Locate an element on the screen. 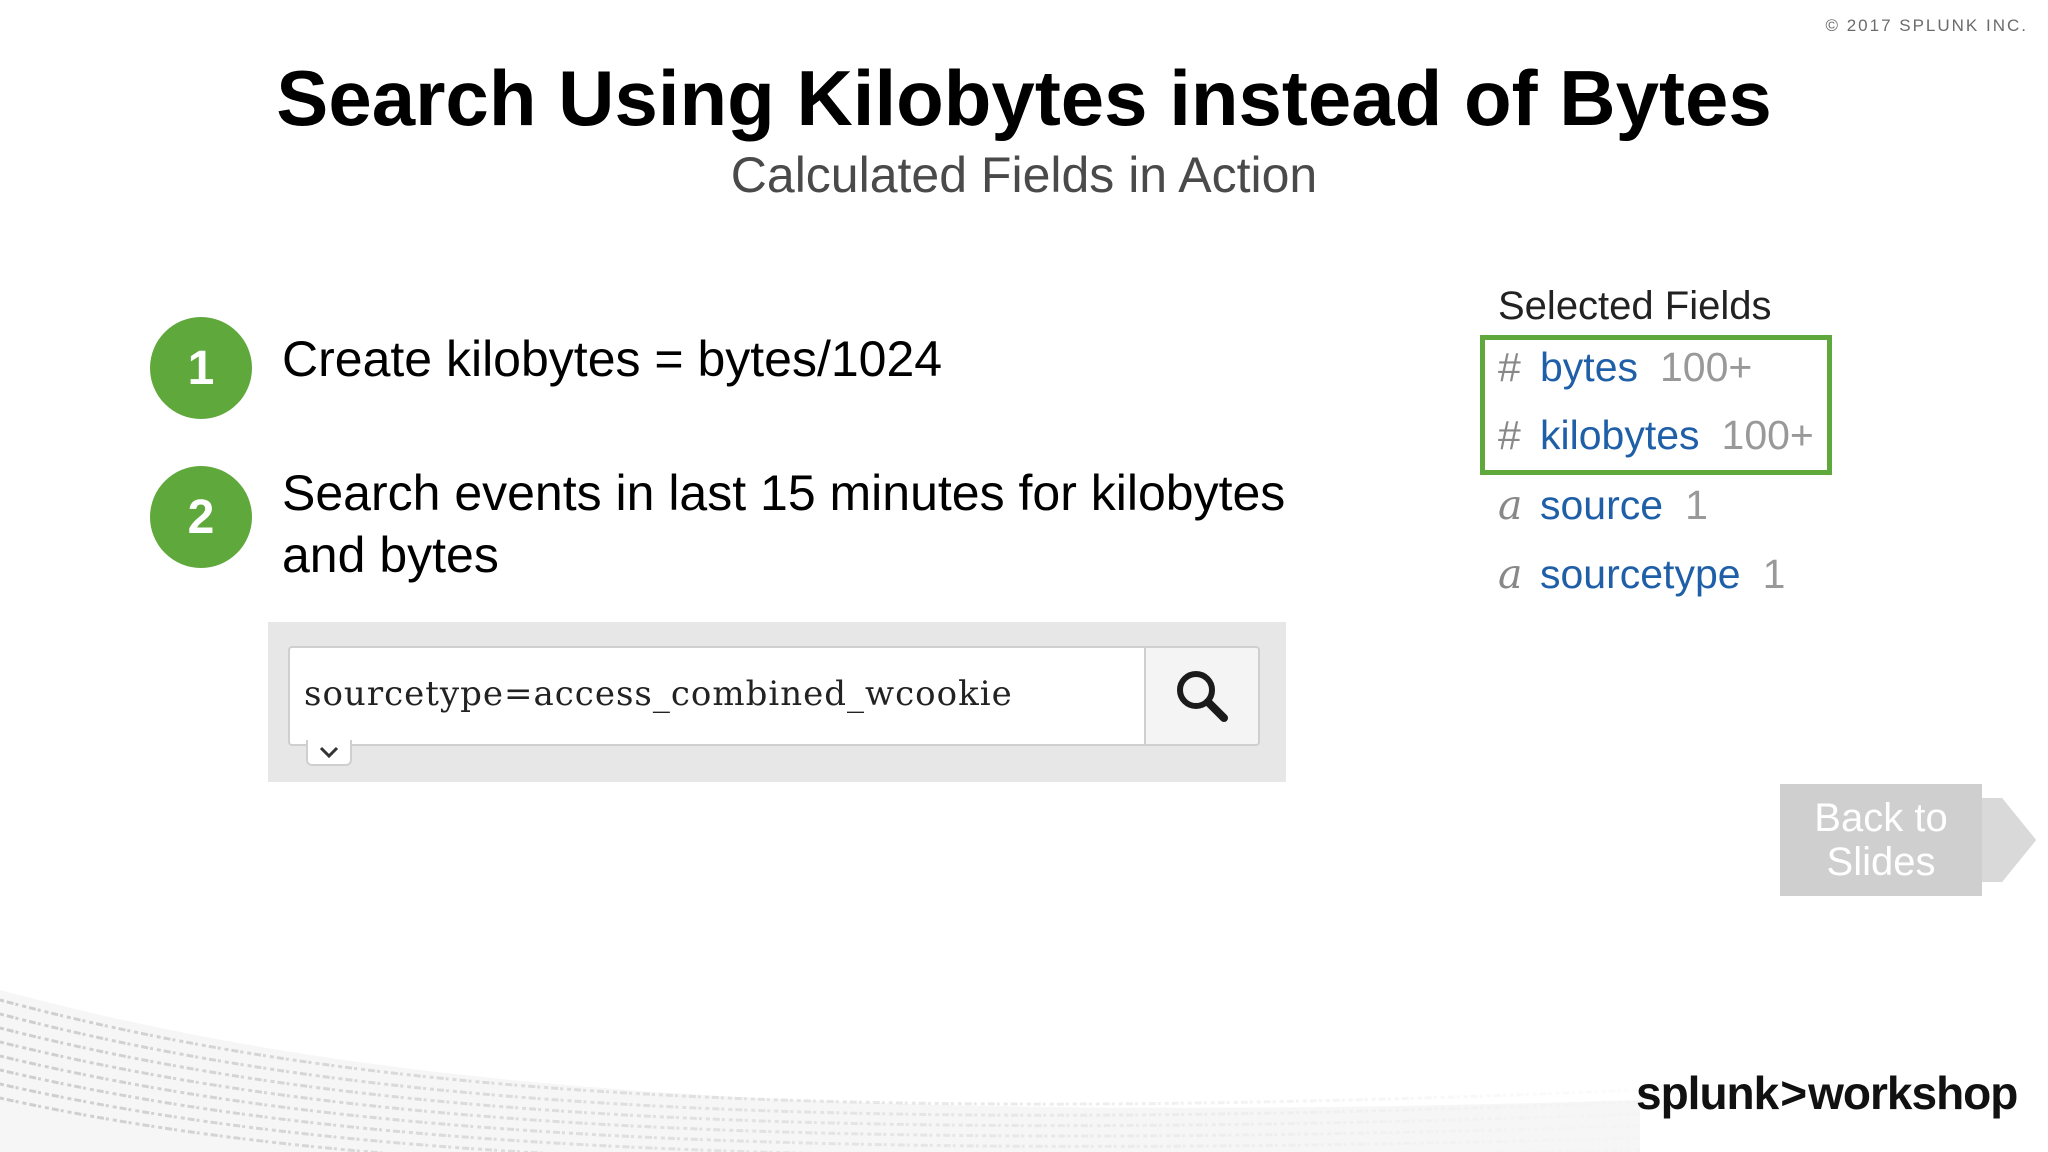 The image size is (2048, 1152). field-row-kilobytes: # kilobytes 100+ is located at coordinates (1656, 435).